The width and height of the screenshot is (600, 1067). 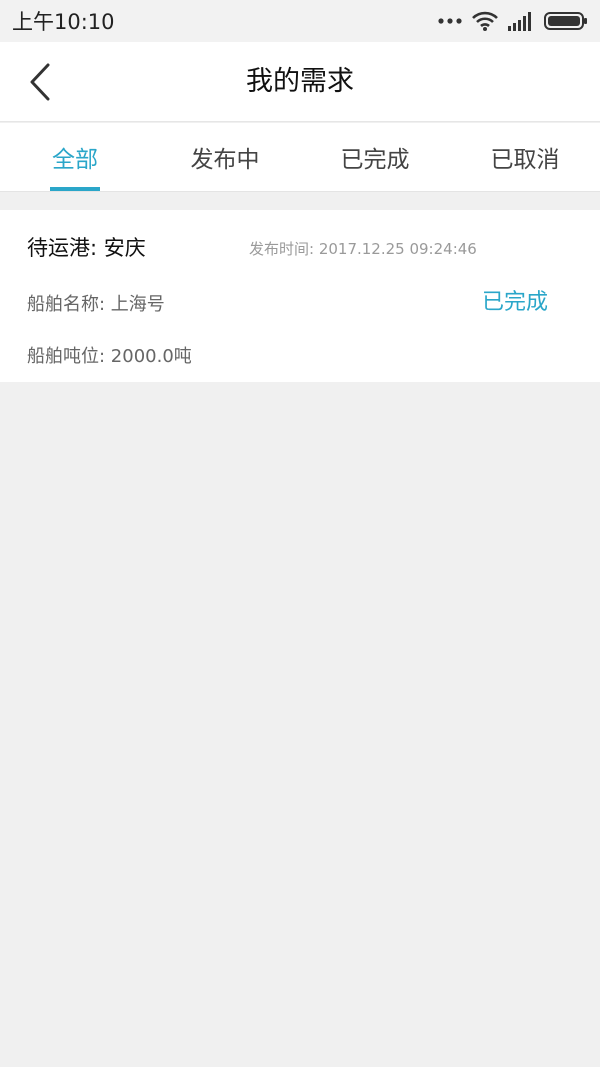 I want to click on tab-completed: 已完成, so click(x=375, y=157).